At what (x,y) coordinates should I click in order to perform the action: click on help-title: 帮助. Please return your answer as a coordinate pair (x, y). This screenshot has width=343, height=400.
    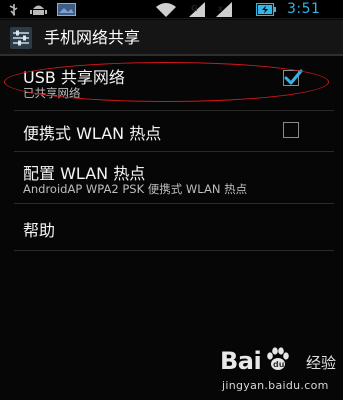
    Looking at the image, I should click on (39, 230).